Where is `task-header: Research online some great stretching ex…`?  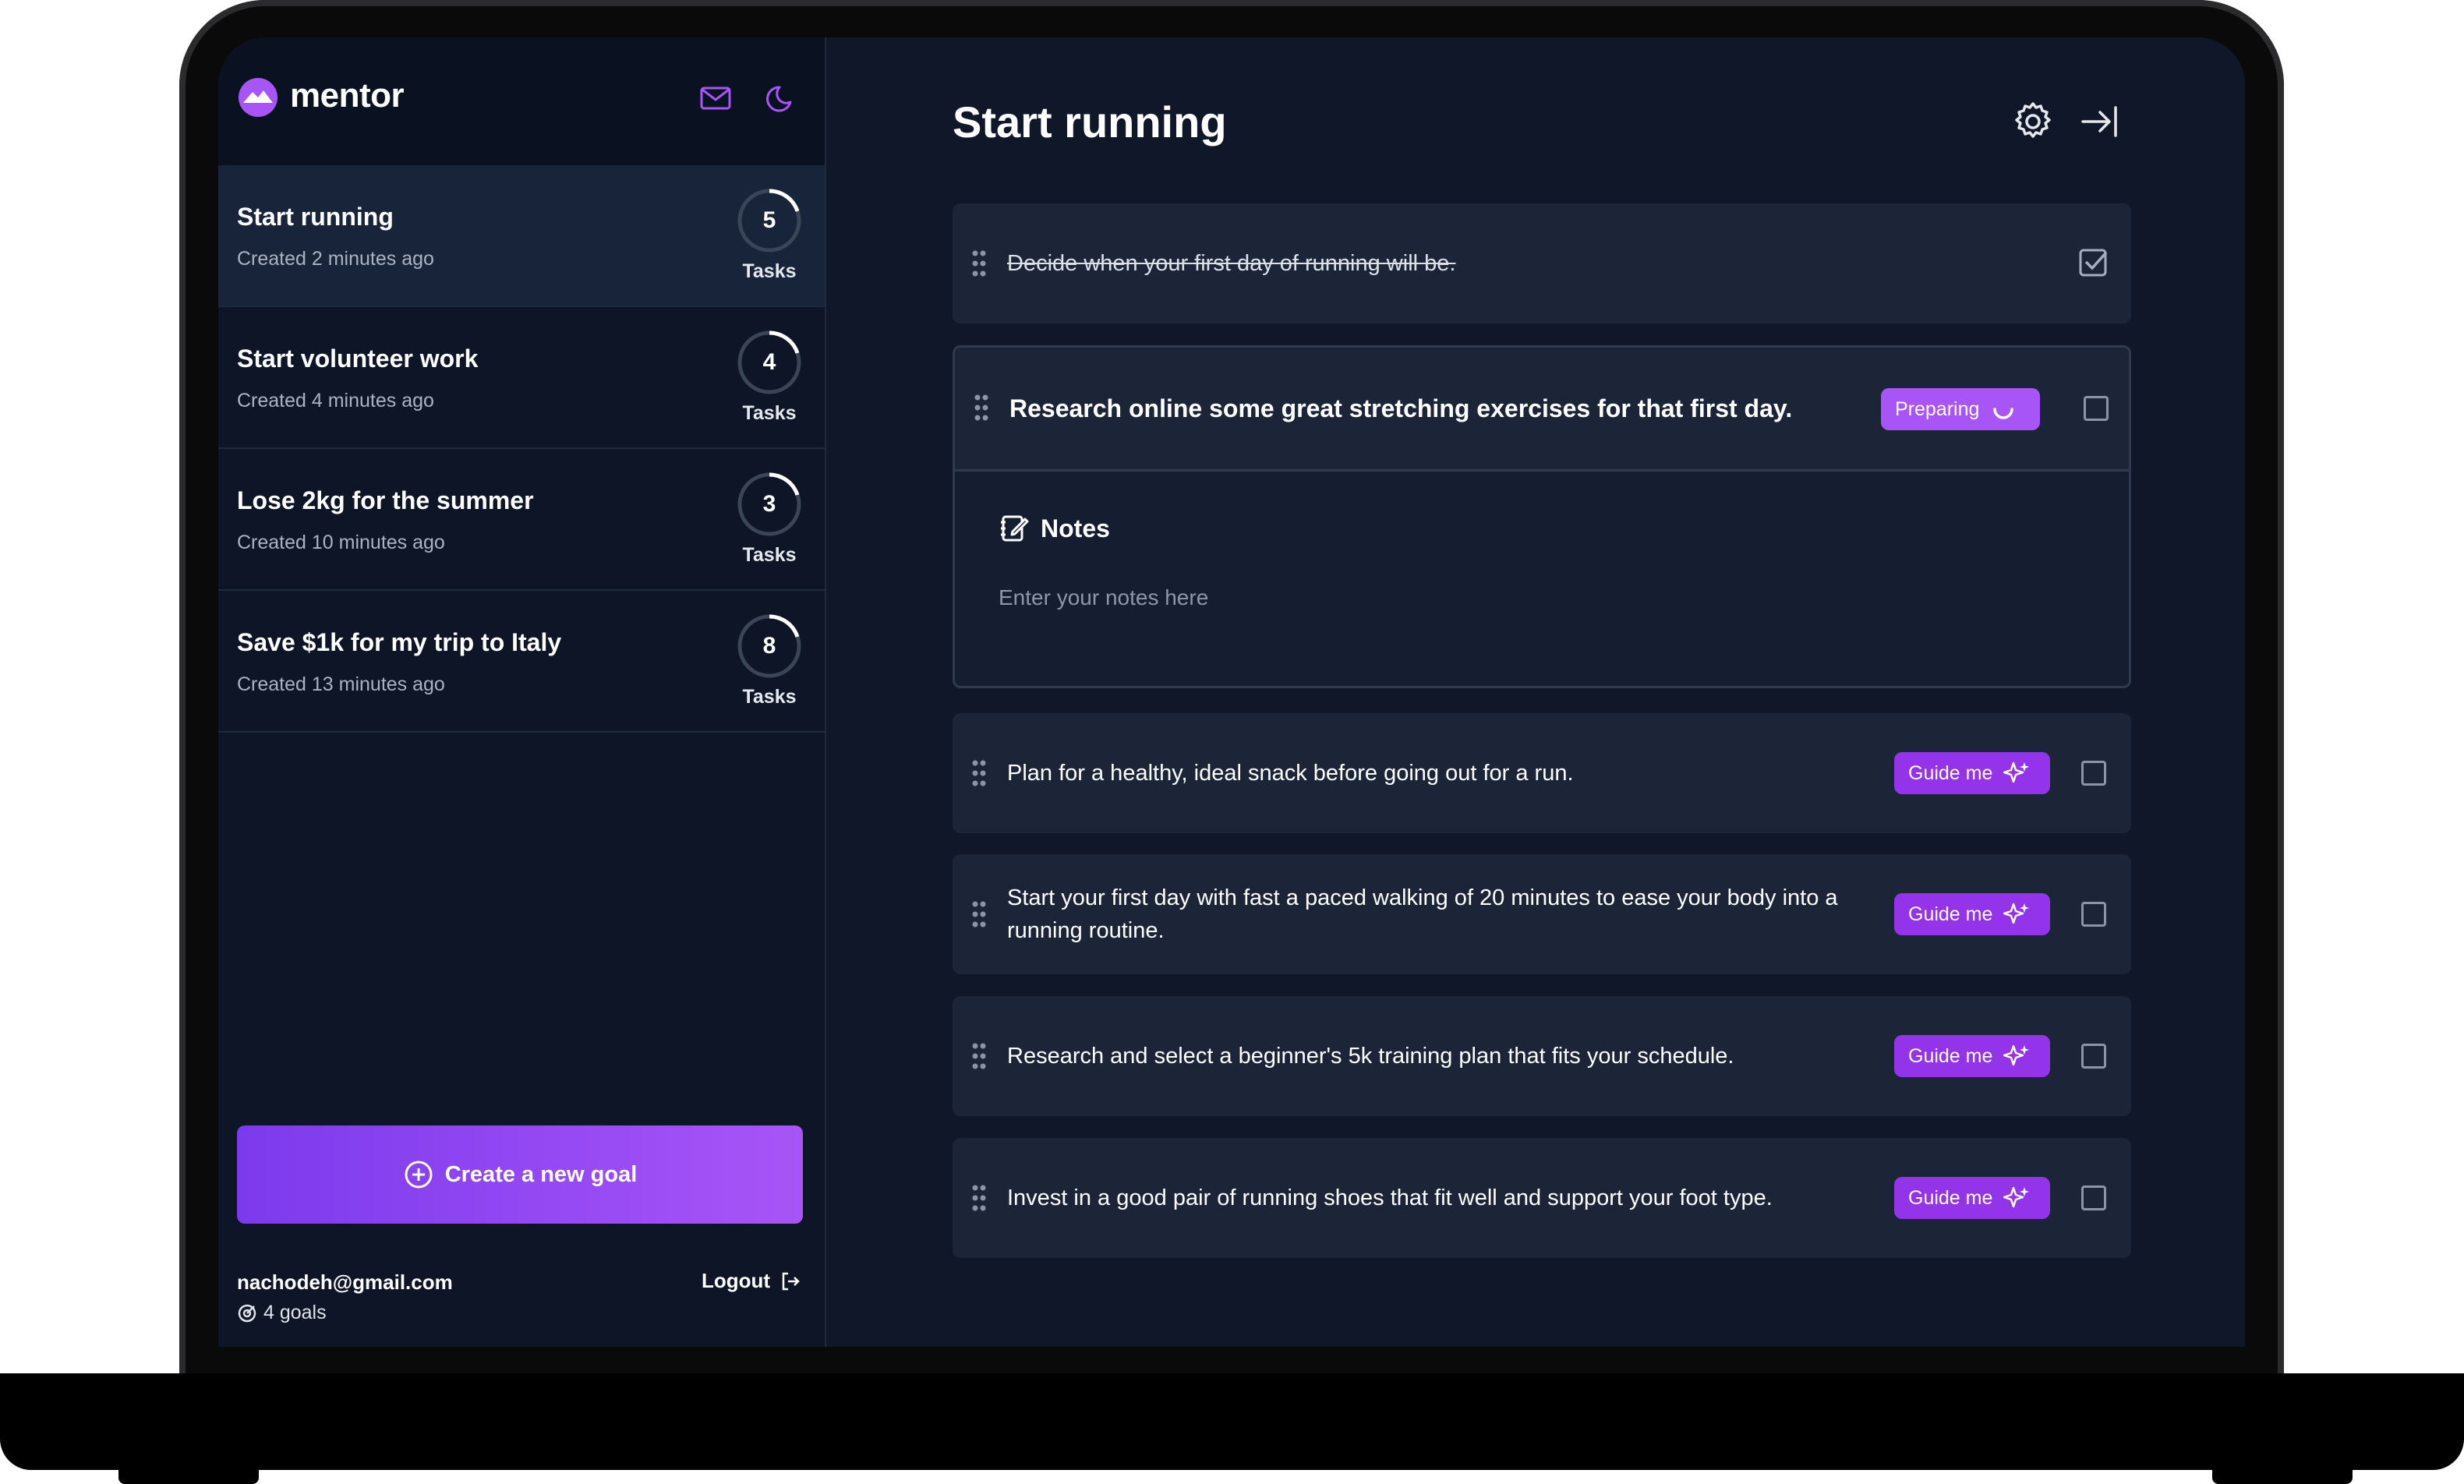 task-header: Research online some great stretching ex… is located at coordinates (1542, 410).